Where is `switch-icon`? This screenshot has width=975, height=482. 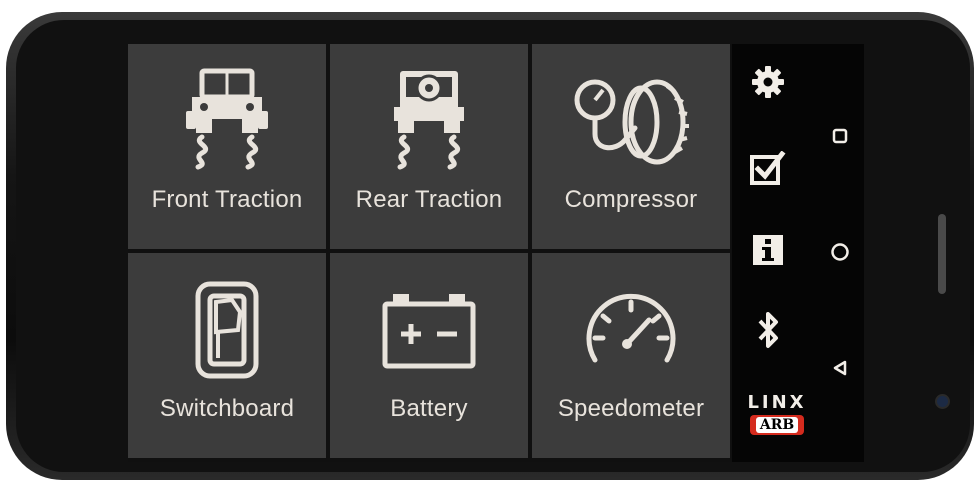 switch-icon is located at coordinates (227, 330).